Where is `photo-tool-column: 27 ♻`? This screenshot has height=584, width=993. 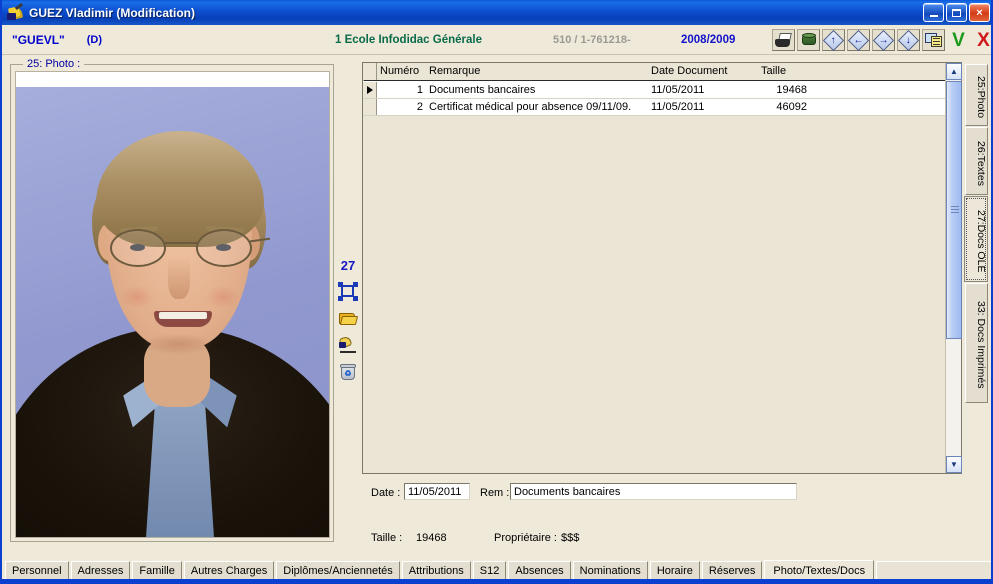 photo-tool-column: 27 ♻ is located at coordinates (348, 319).